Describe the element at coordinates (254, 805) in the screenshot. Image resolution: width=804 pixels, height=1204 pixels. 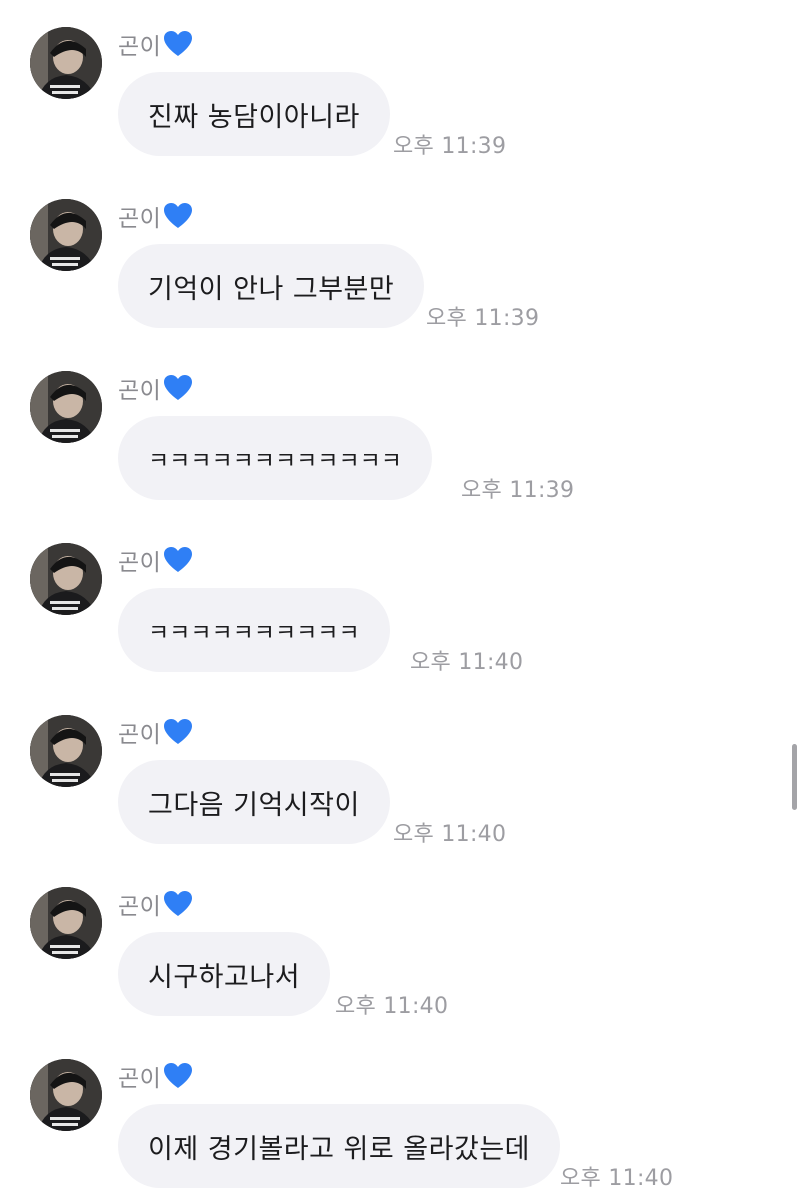
I see `message-text: 그다음 기억시작이` at that location.